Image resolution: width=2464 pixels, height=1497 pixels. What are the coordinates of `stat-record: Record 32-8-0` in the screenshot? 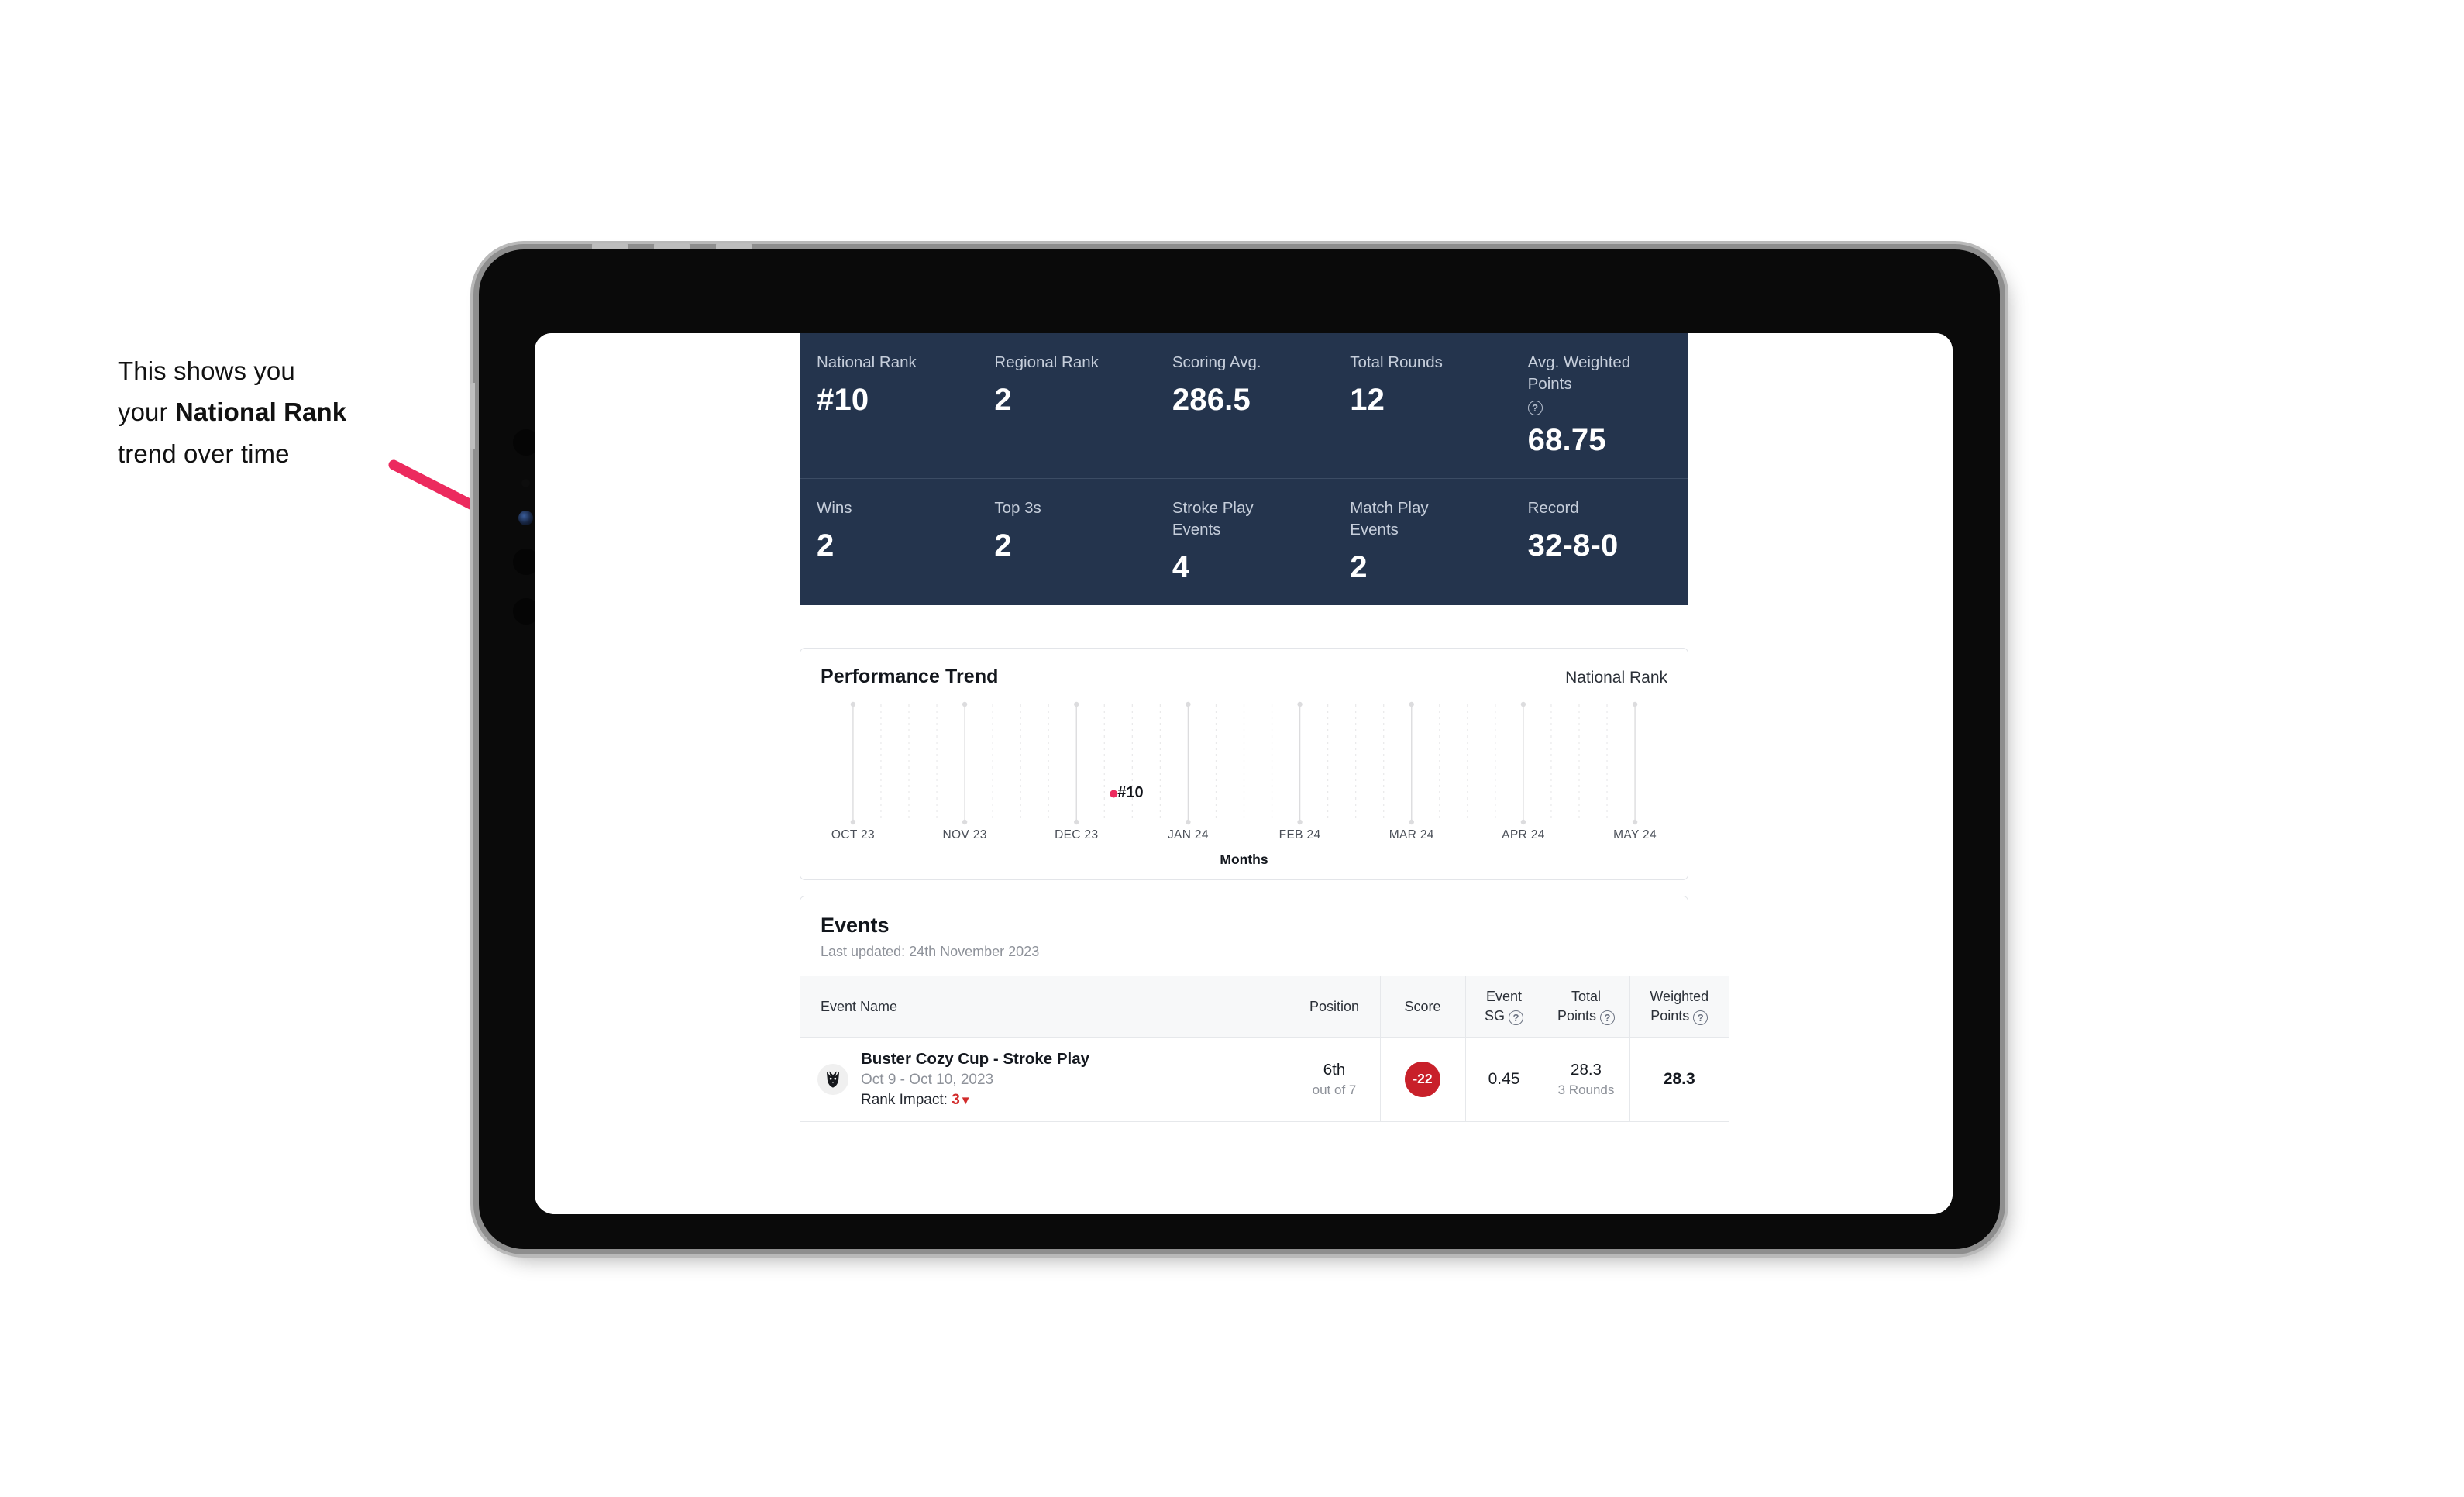 It's located at (1599, 542).